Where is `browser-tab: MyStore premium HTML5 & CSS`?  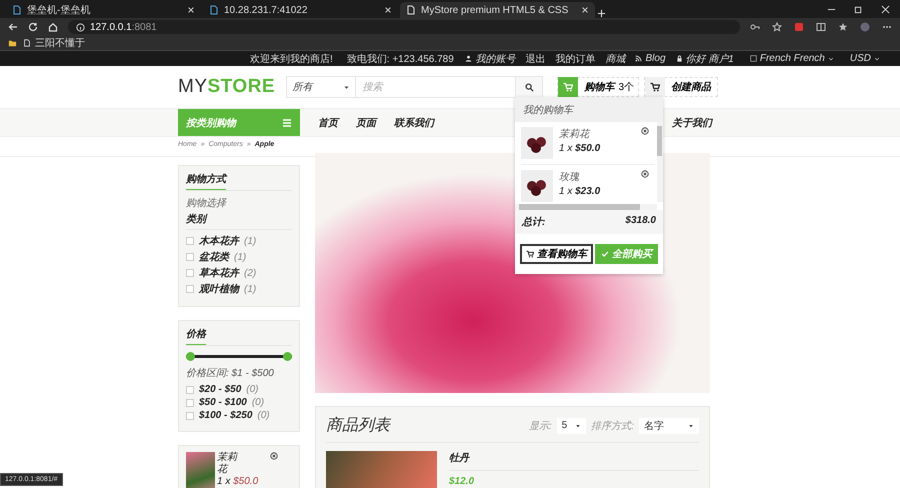
browser-tab: MyStore premium HTML5 & CSS is located at coordinates (497, 10).